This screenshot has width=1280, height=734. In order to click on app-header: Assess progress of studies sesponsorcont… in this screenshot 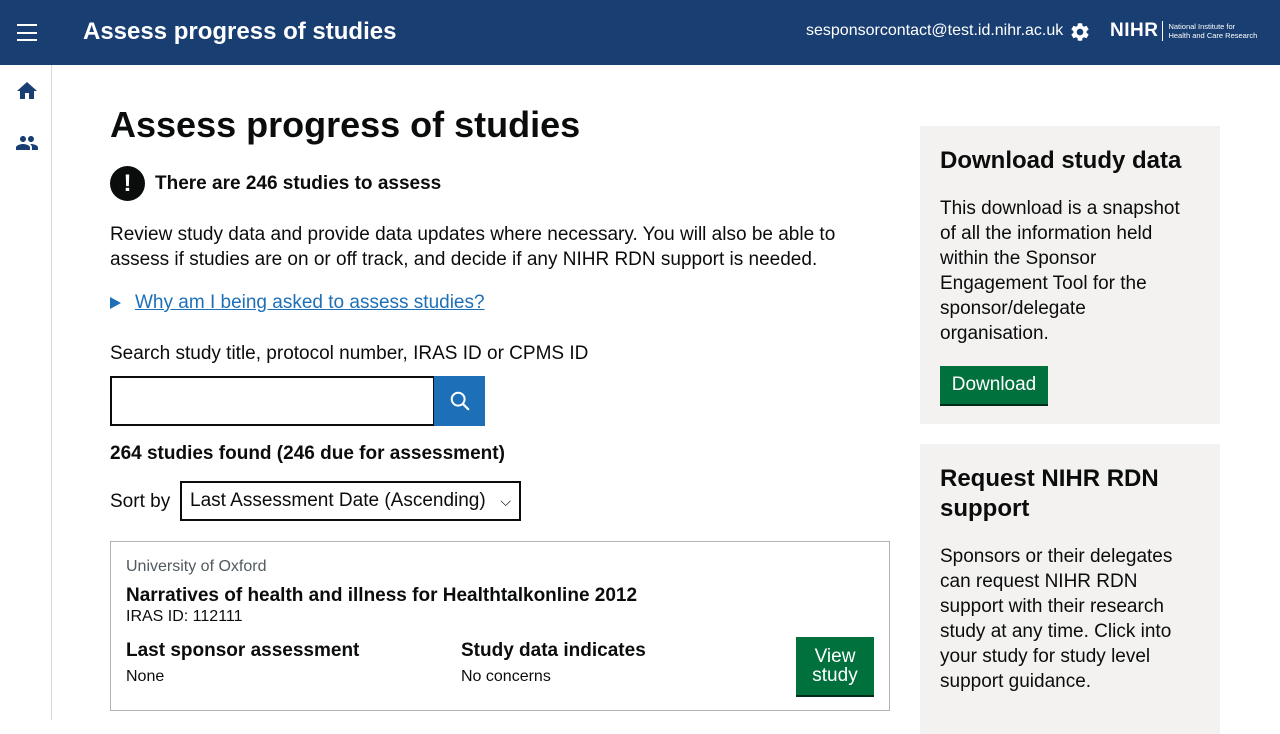, I will do `click(640, 32)`.